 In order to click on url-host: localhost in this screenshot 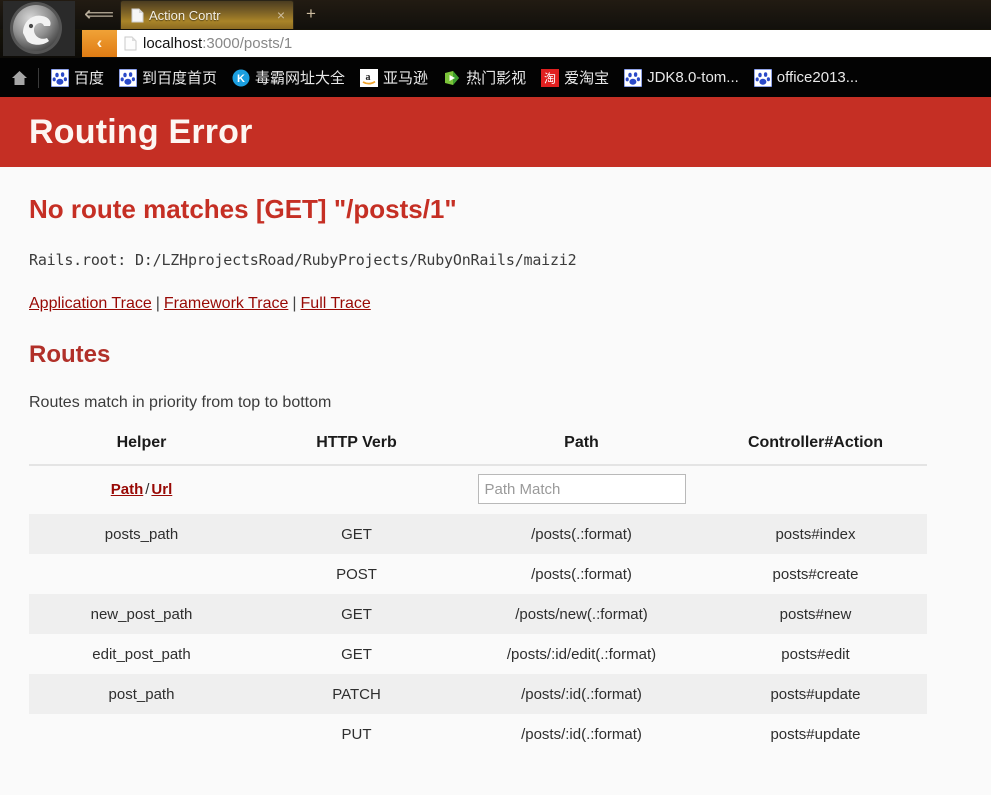, I will do `click(173, 43)`.